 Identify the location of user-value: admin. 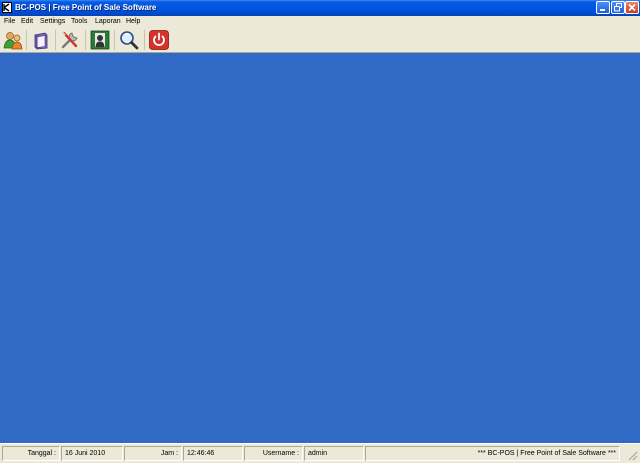
(334, 453).